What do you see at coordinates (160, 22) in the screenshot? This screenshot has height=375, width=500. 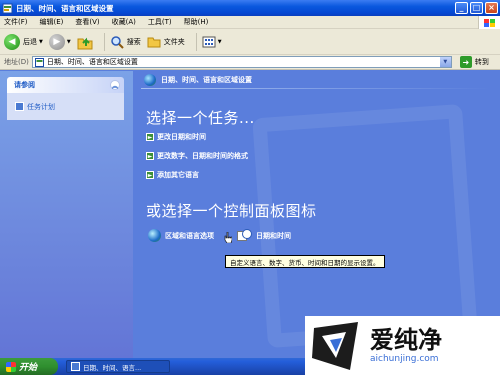 I see `menu-tools: 工具(T)` at bounding box center [160, 22].